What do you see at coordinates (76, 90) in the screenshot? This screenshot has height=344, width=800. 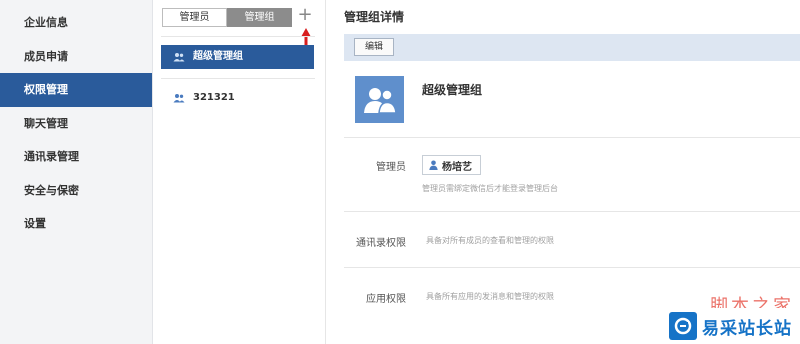 I see `sidebar-item-permissions: 权限管理` at bounding box center [76, 90].